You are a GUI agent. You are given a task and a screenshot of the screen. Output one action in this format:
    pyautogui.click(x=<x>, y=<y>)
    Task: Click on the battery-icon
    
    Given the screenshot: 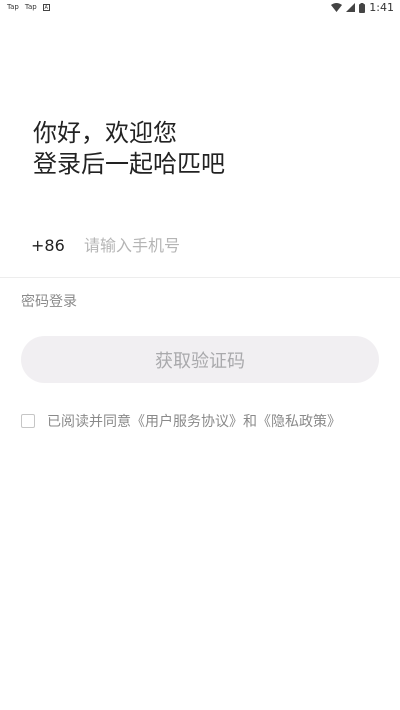 What is the action you would take?
    pyautogui.click(x=362, y=7)
    